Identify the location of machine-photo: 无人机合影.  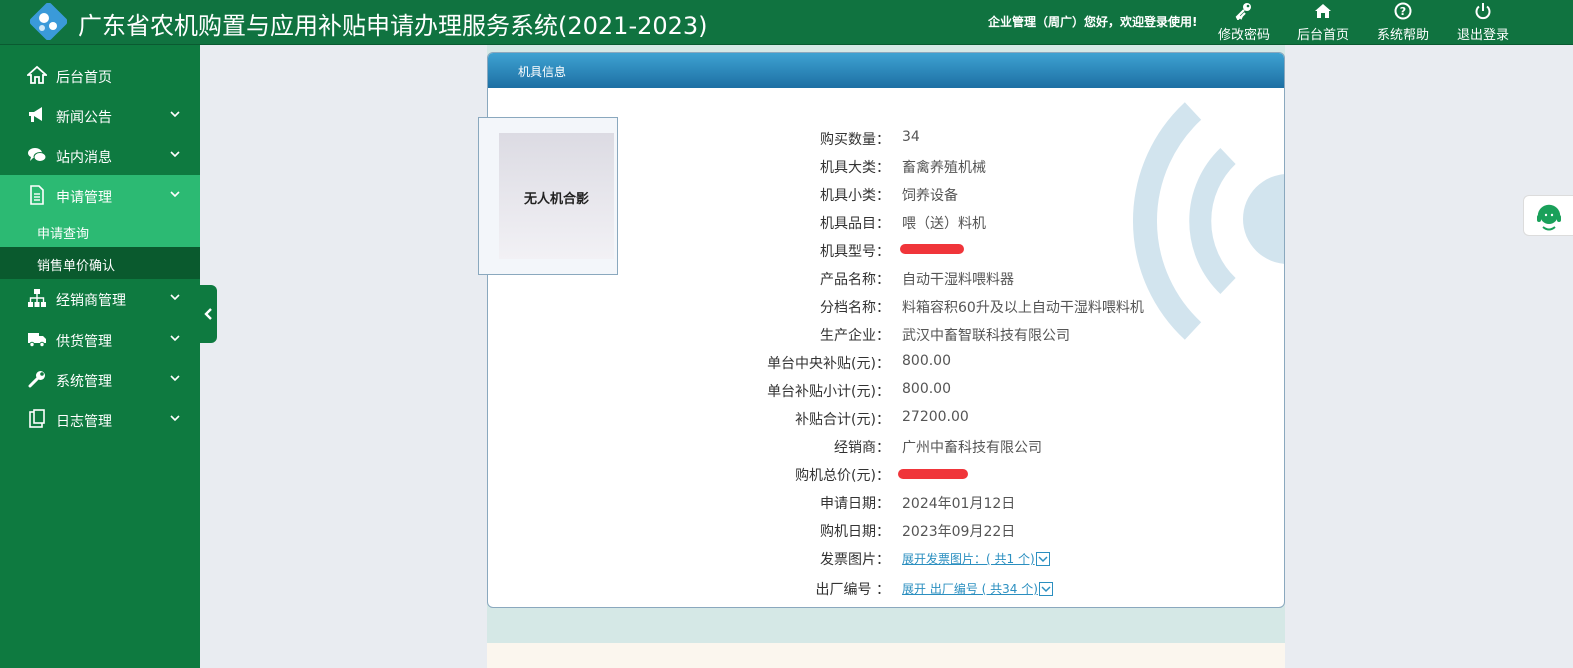
(548, 196).